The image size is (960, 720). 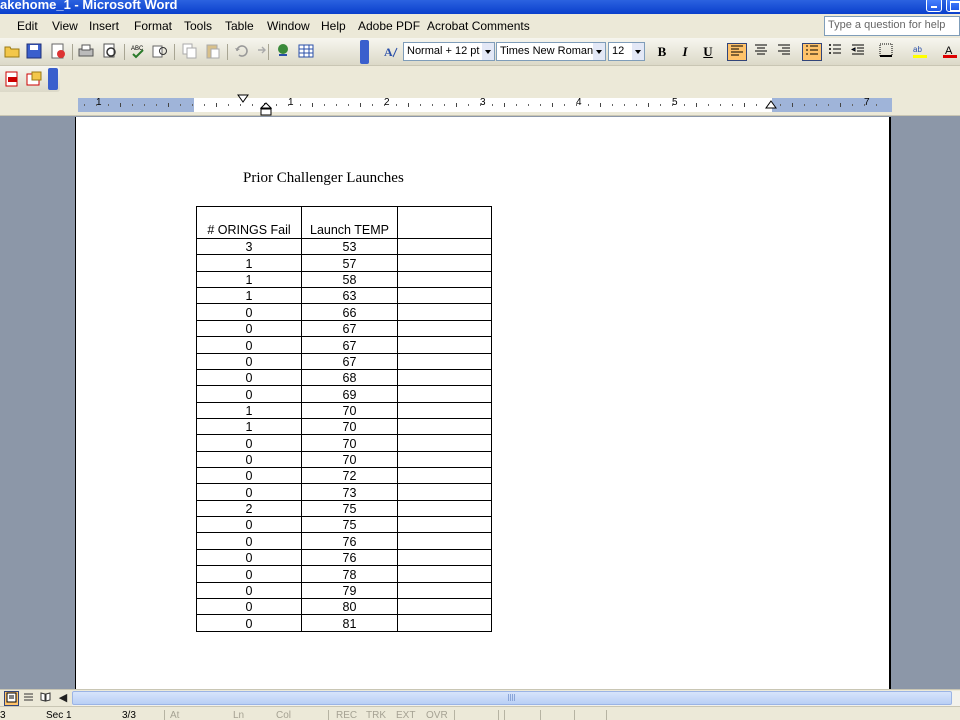 I want to click on menu-tools: Tools, so click(x=198, y=26).